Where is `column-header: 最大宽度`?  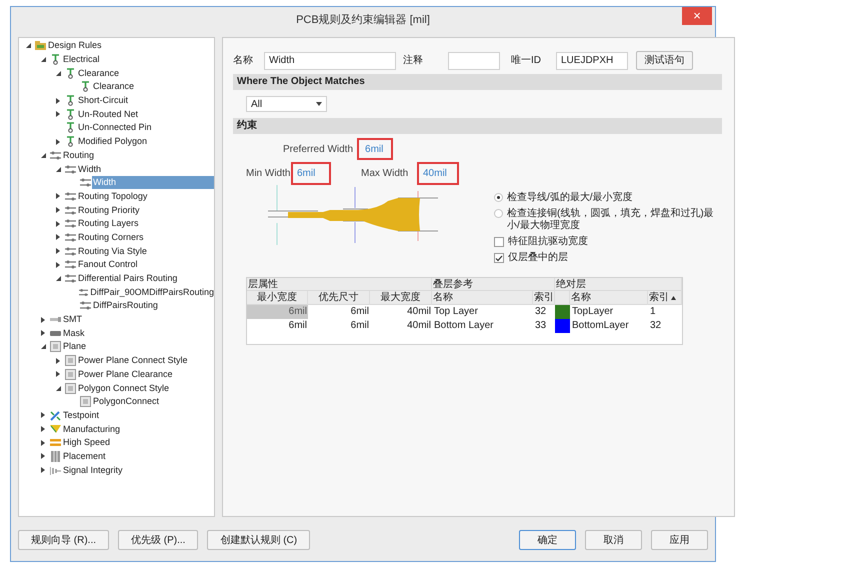
column-header: 最大宽度 is located at coordinates (401, 298).